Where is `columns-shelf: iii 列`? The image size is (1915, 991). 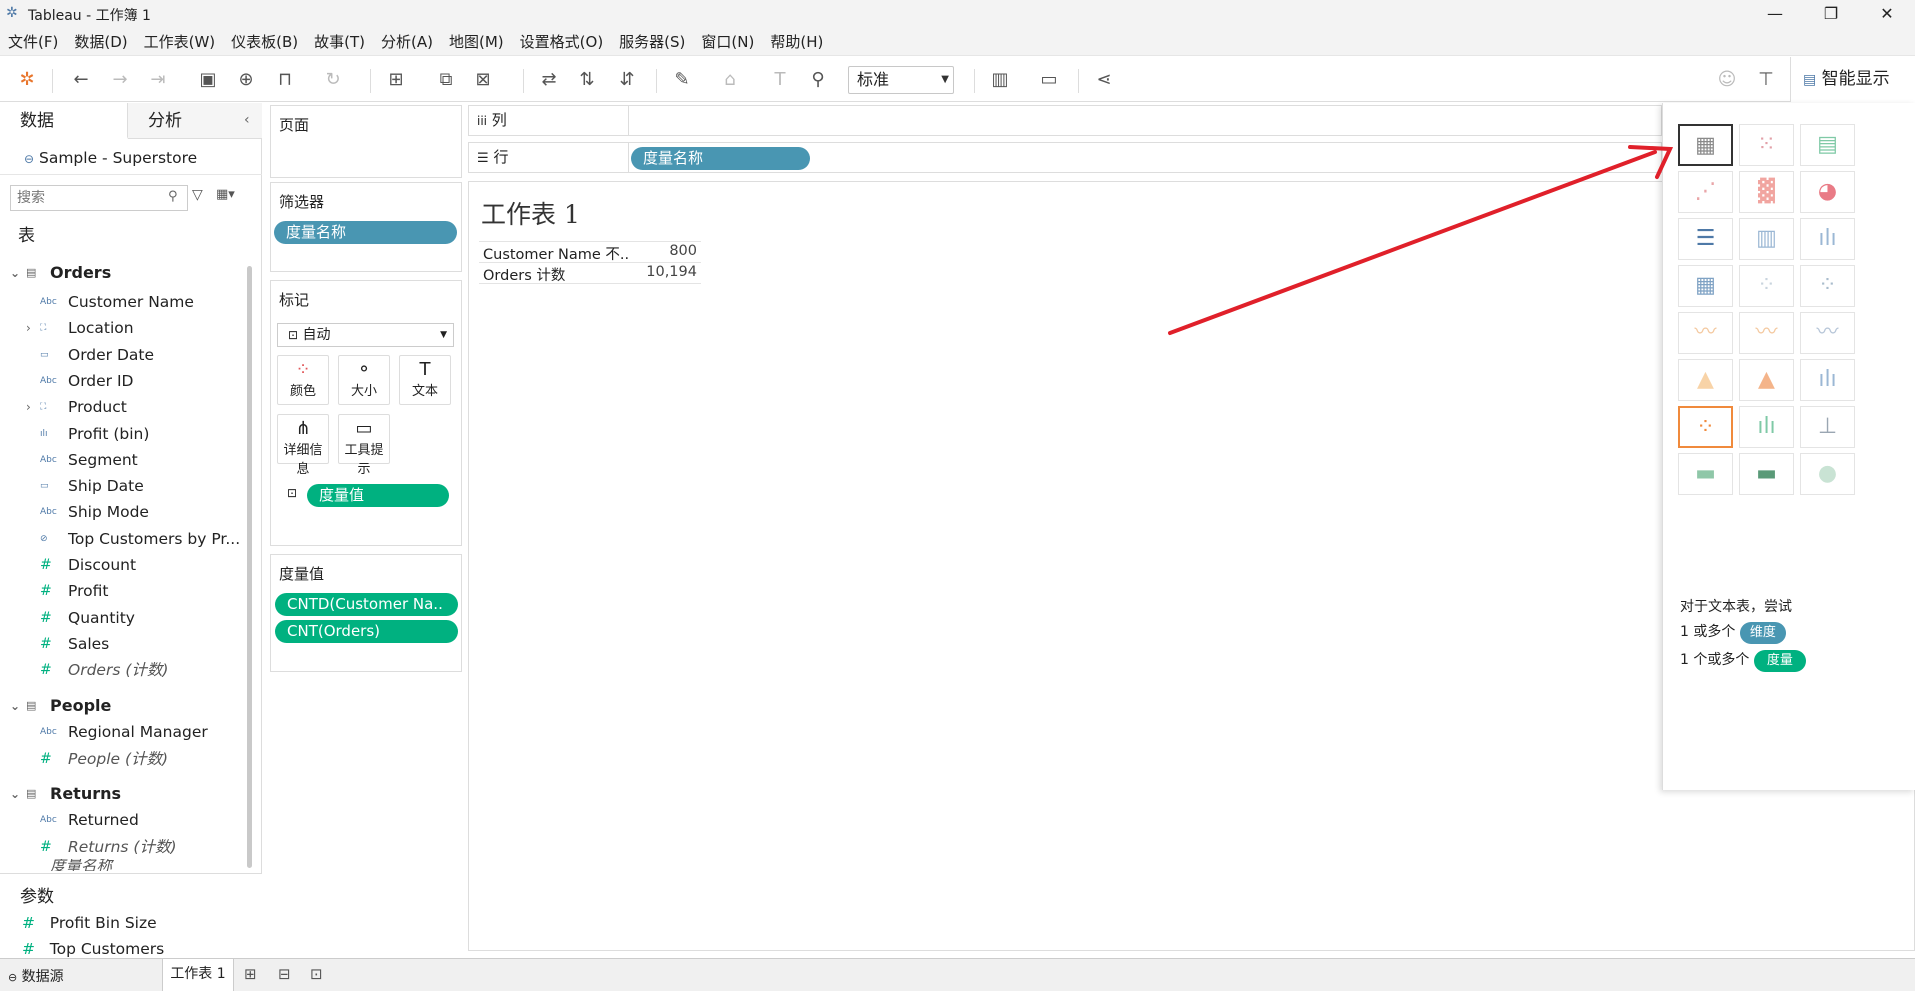
columns-shelf: iii 列 is located at coordinates (1065, 120).